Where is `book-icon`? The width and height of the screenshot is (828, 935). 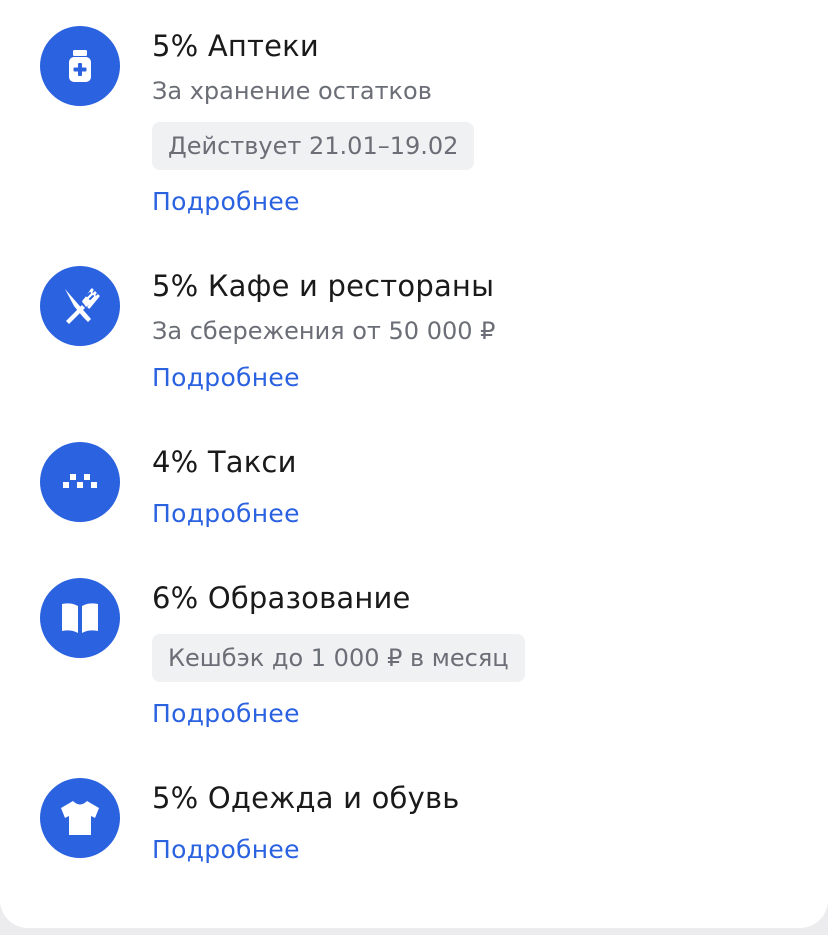
book-icon is located at coordinates (80, 618).